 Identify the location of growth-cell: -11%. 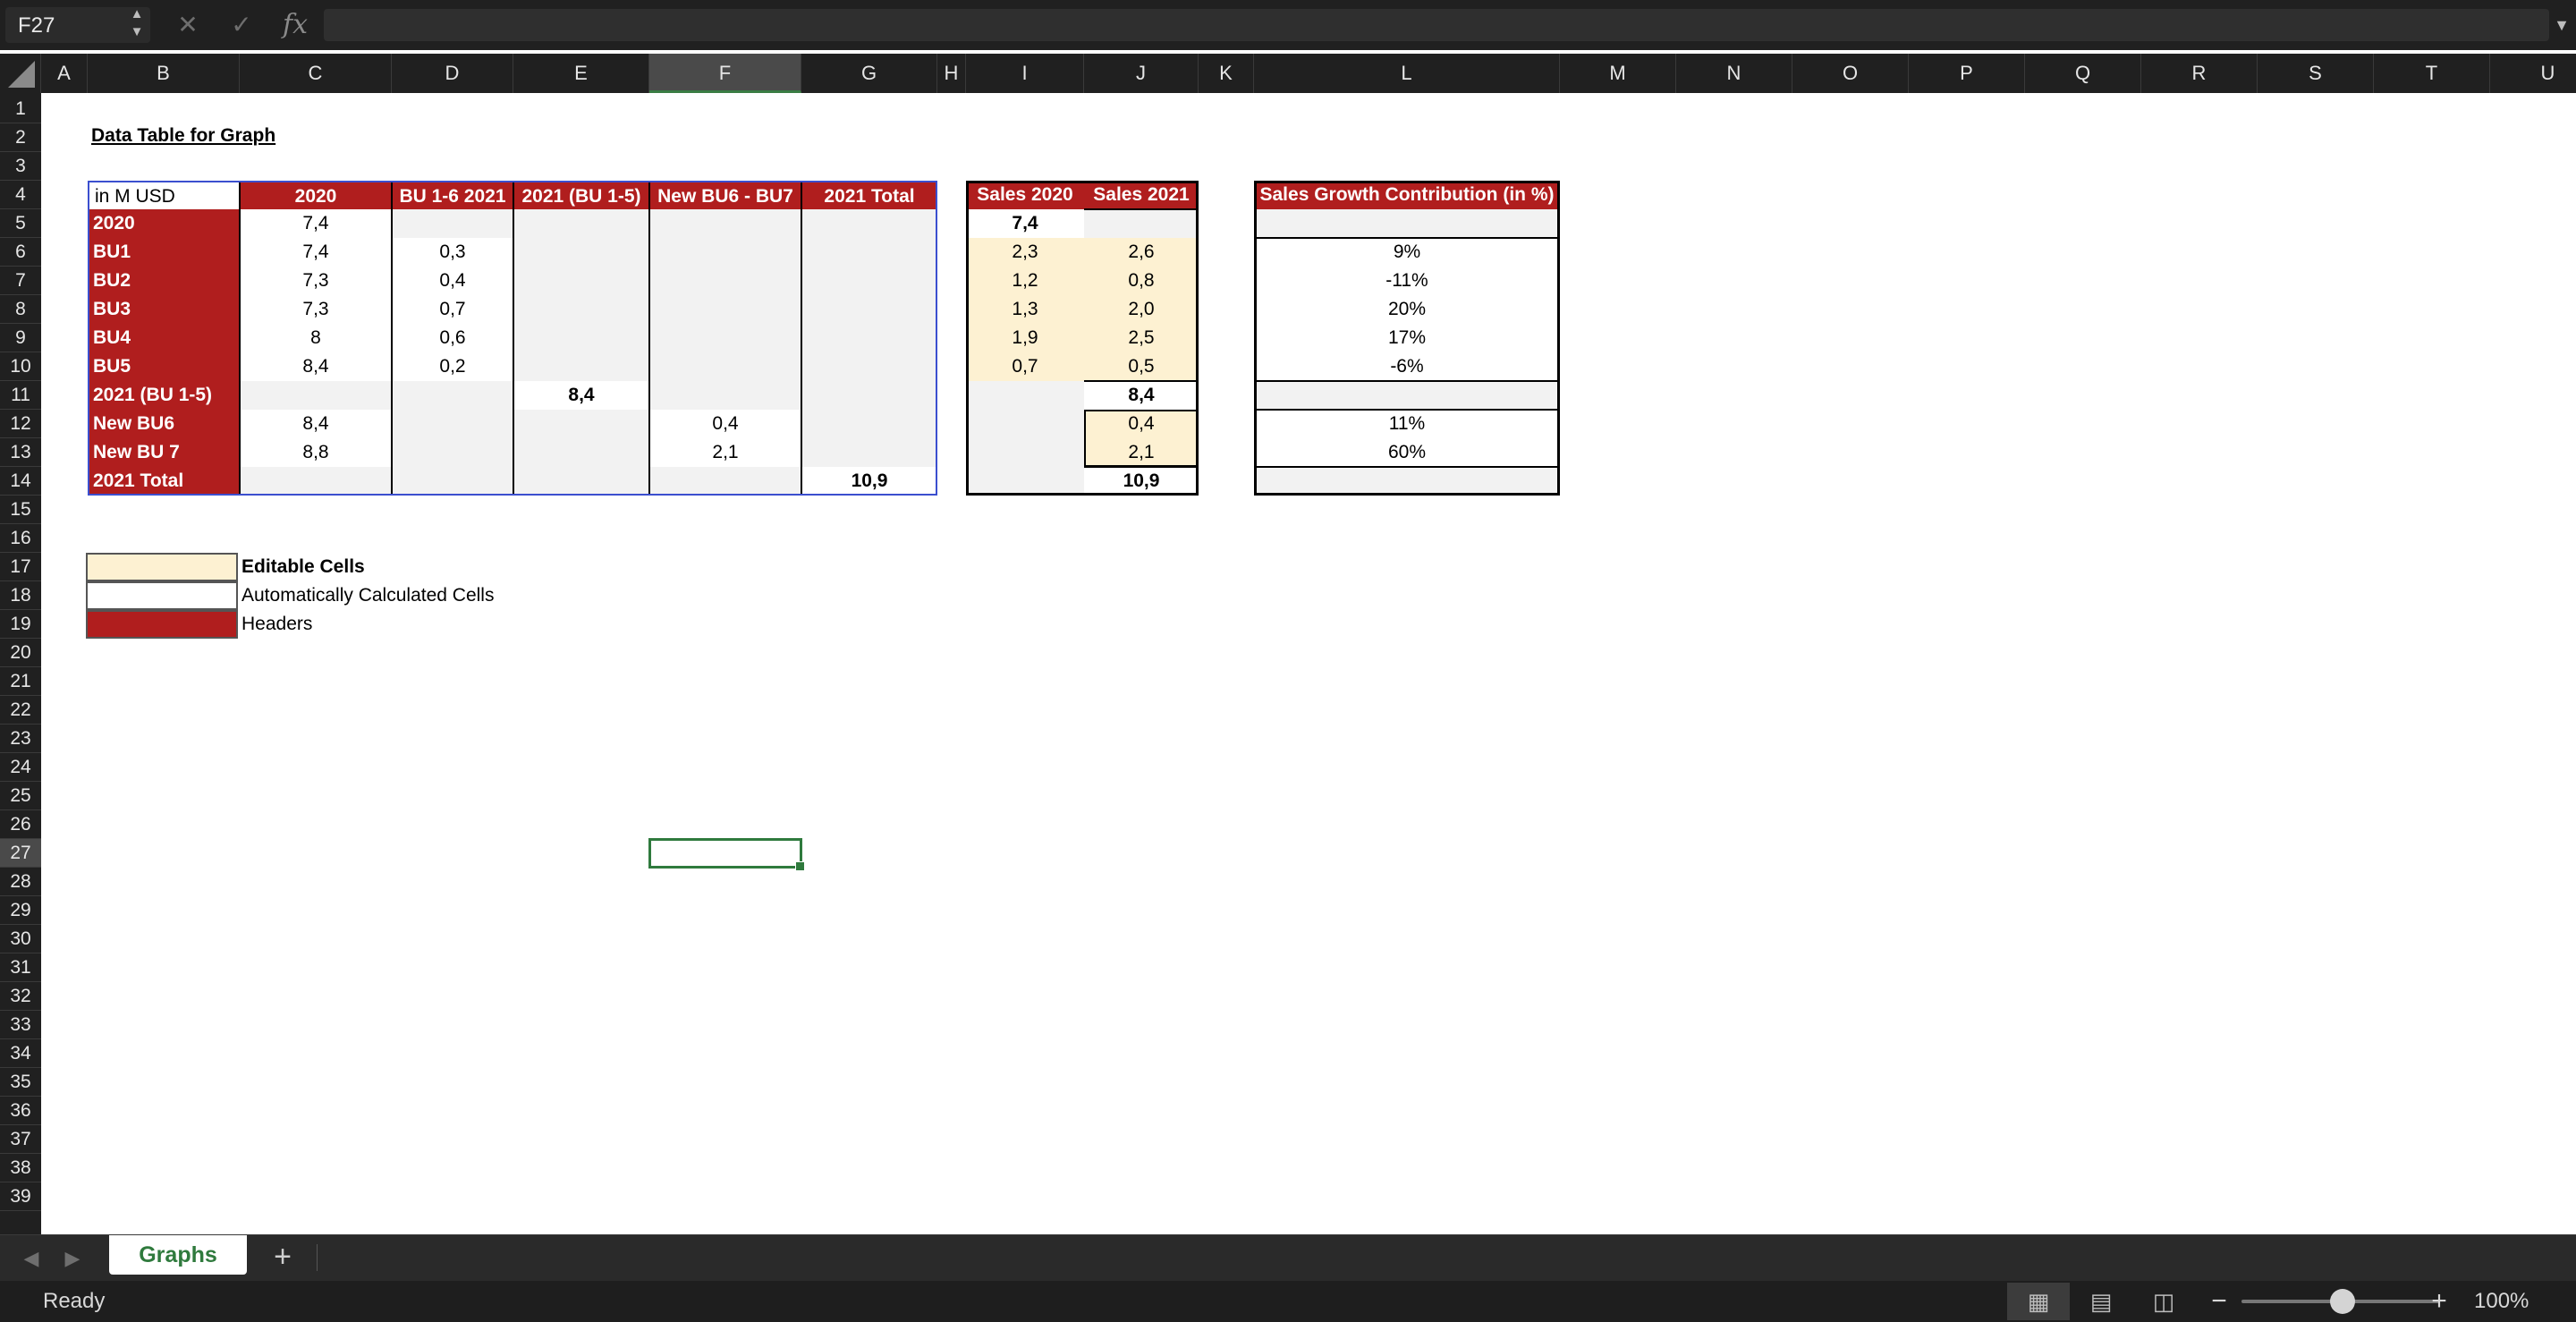
(1407, 281).